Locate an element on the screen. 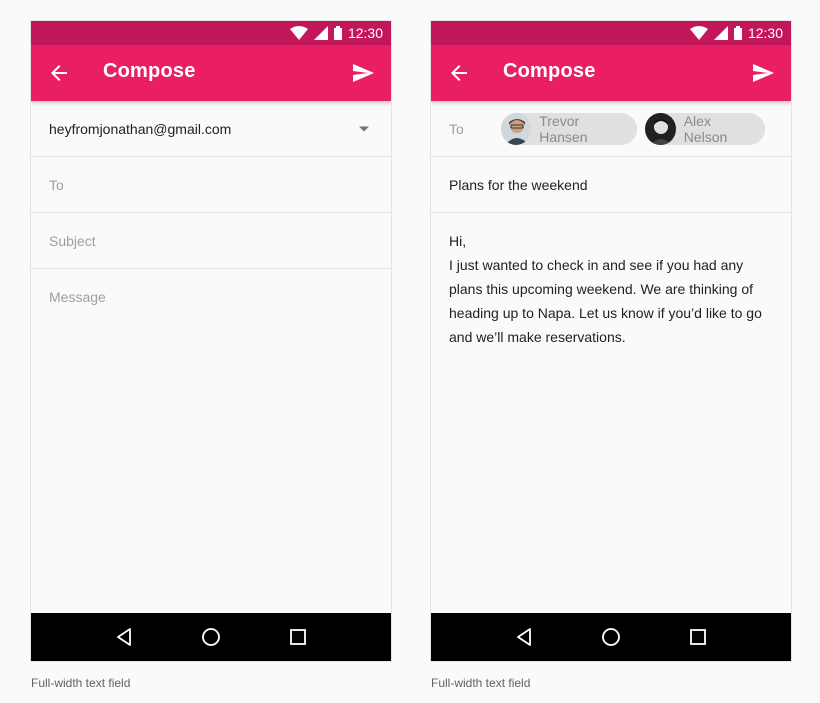  recipient-chip: Alex Nelson is located at coordinates (705, 128).